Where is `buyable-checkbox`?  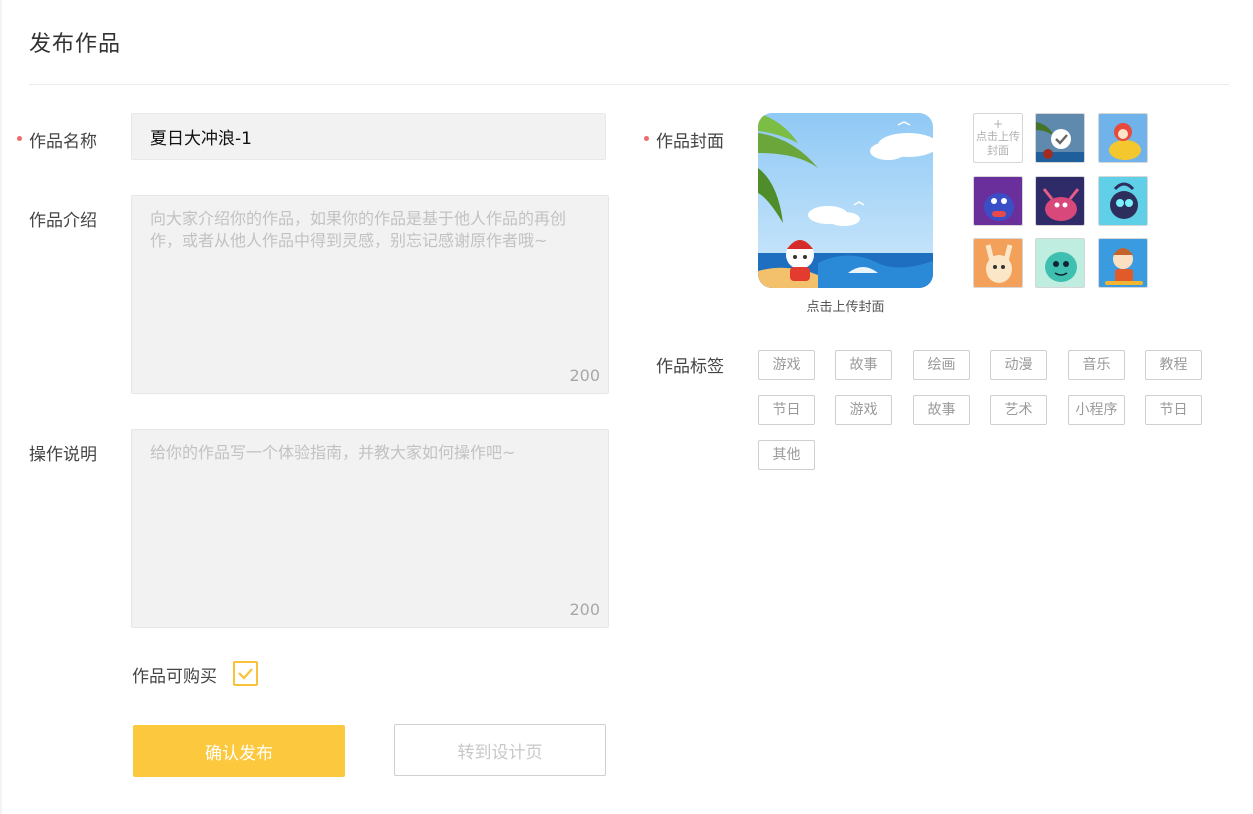
buyable-checkbox is located at coordinates (245, 673).